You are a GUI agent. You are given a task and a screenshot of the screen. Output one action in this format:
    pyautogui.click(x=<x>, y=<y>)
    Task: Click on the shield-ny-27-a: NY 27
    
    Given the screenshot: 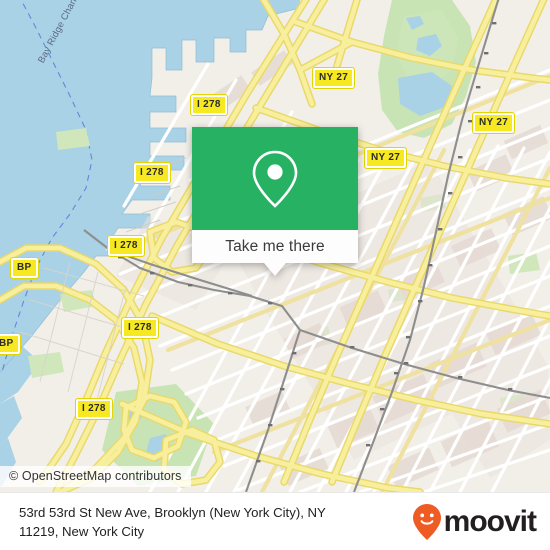 What is the action you would take?
    pyautogui.click(x=333, y=78)
    